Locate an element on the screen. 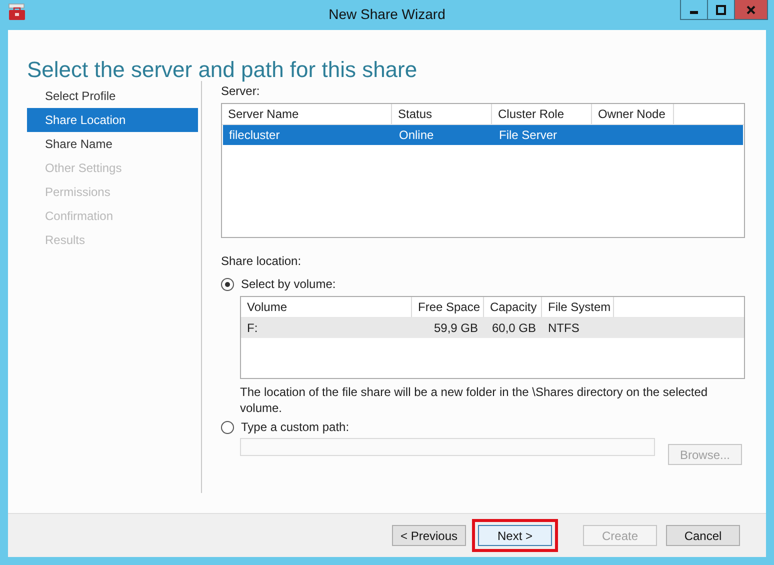  close-icon is located at coordinates (751, 9).